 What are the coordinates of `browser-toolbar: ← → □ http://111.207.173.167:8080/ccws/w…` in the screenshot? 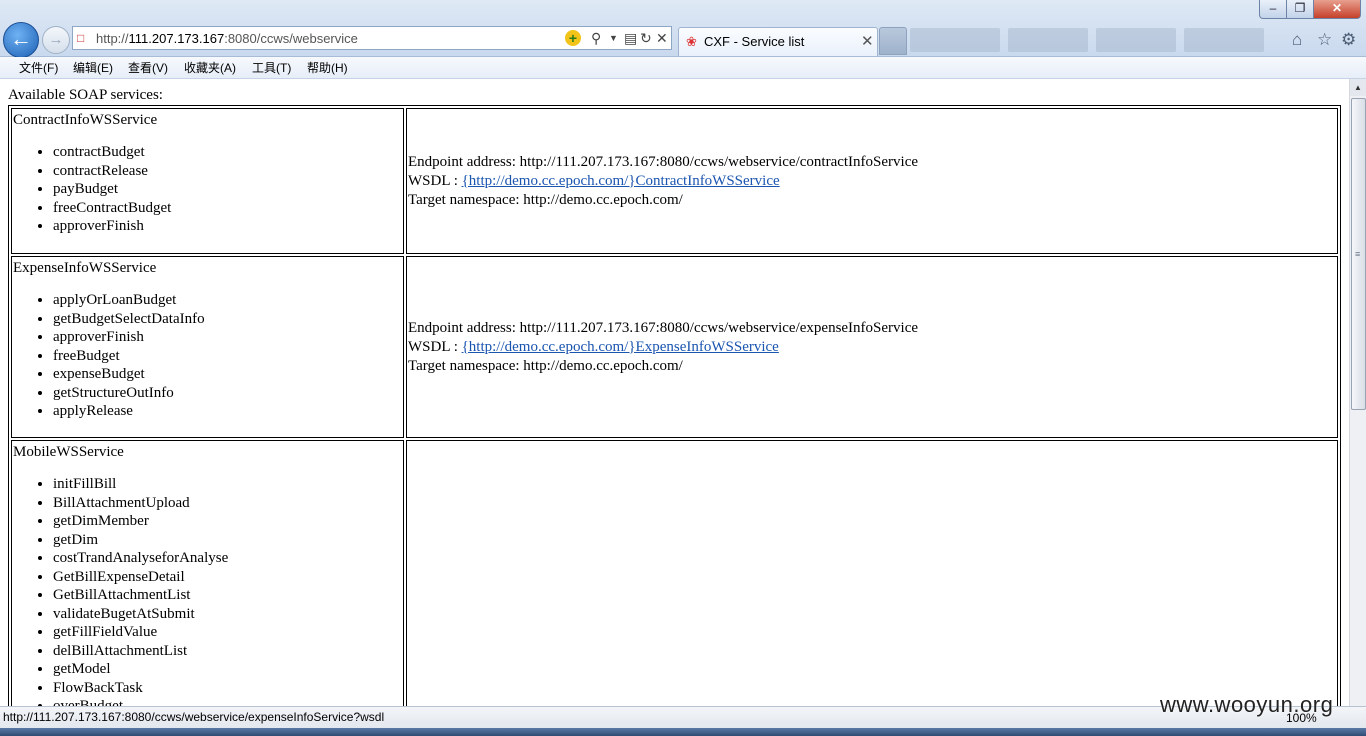 It's located at (683, 29).